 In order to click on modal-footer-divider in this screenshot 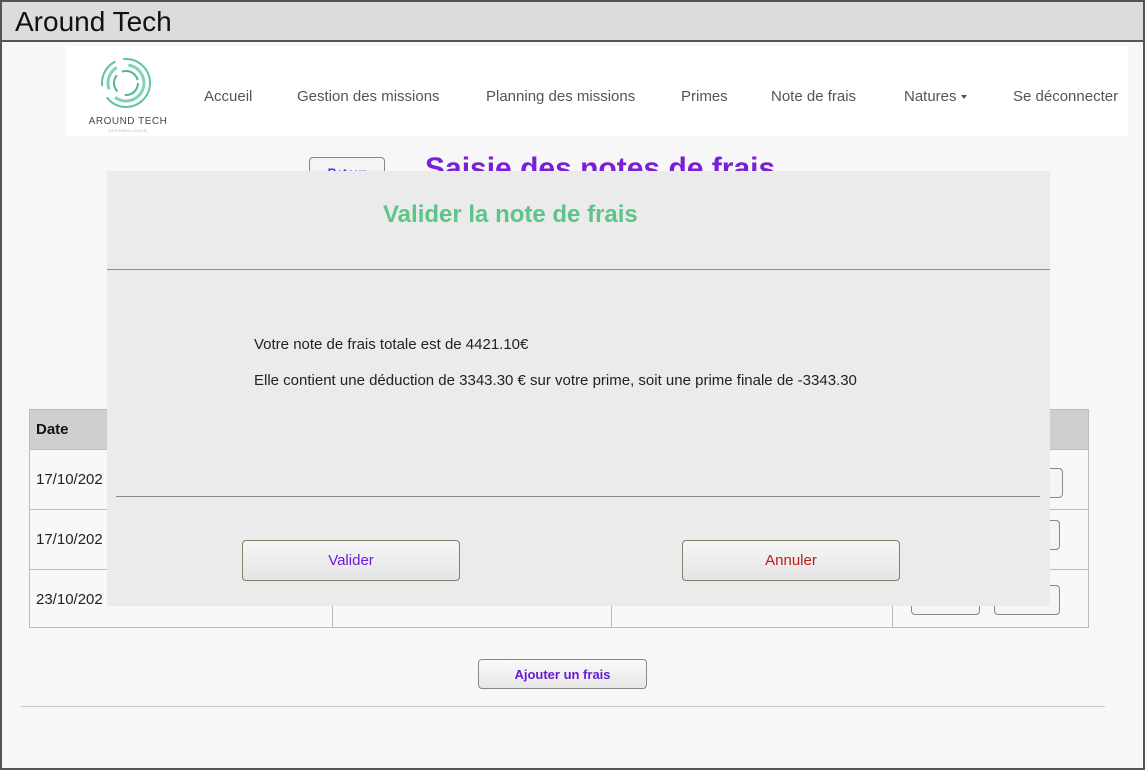, I will do `click(578, 496)`.